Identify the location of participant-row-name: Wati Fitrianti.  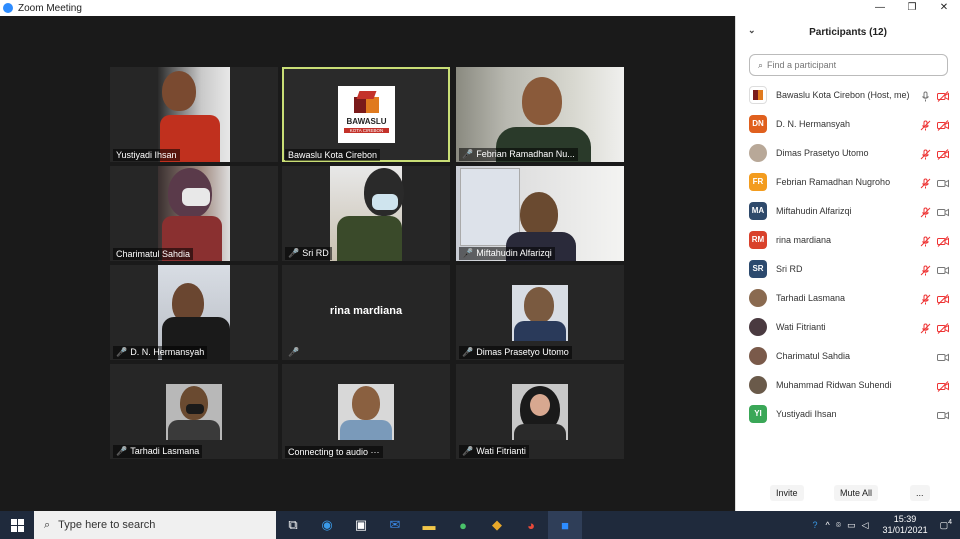
(801, 326).